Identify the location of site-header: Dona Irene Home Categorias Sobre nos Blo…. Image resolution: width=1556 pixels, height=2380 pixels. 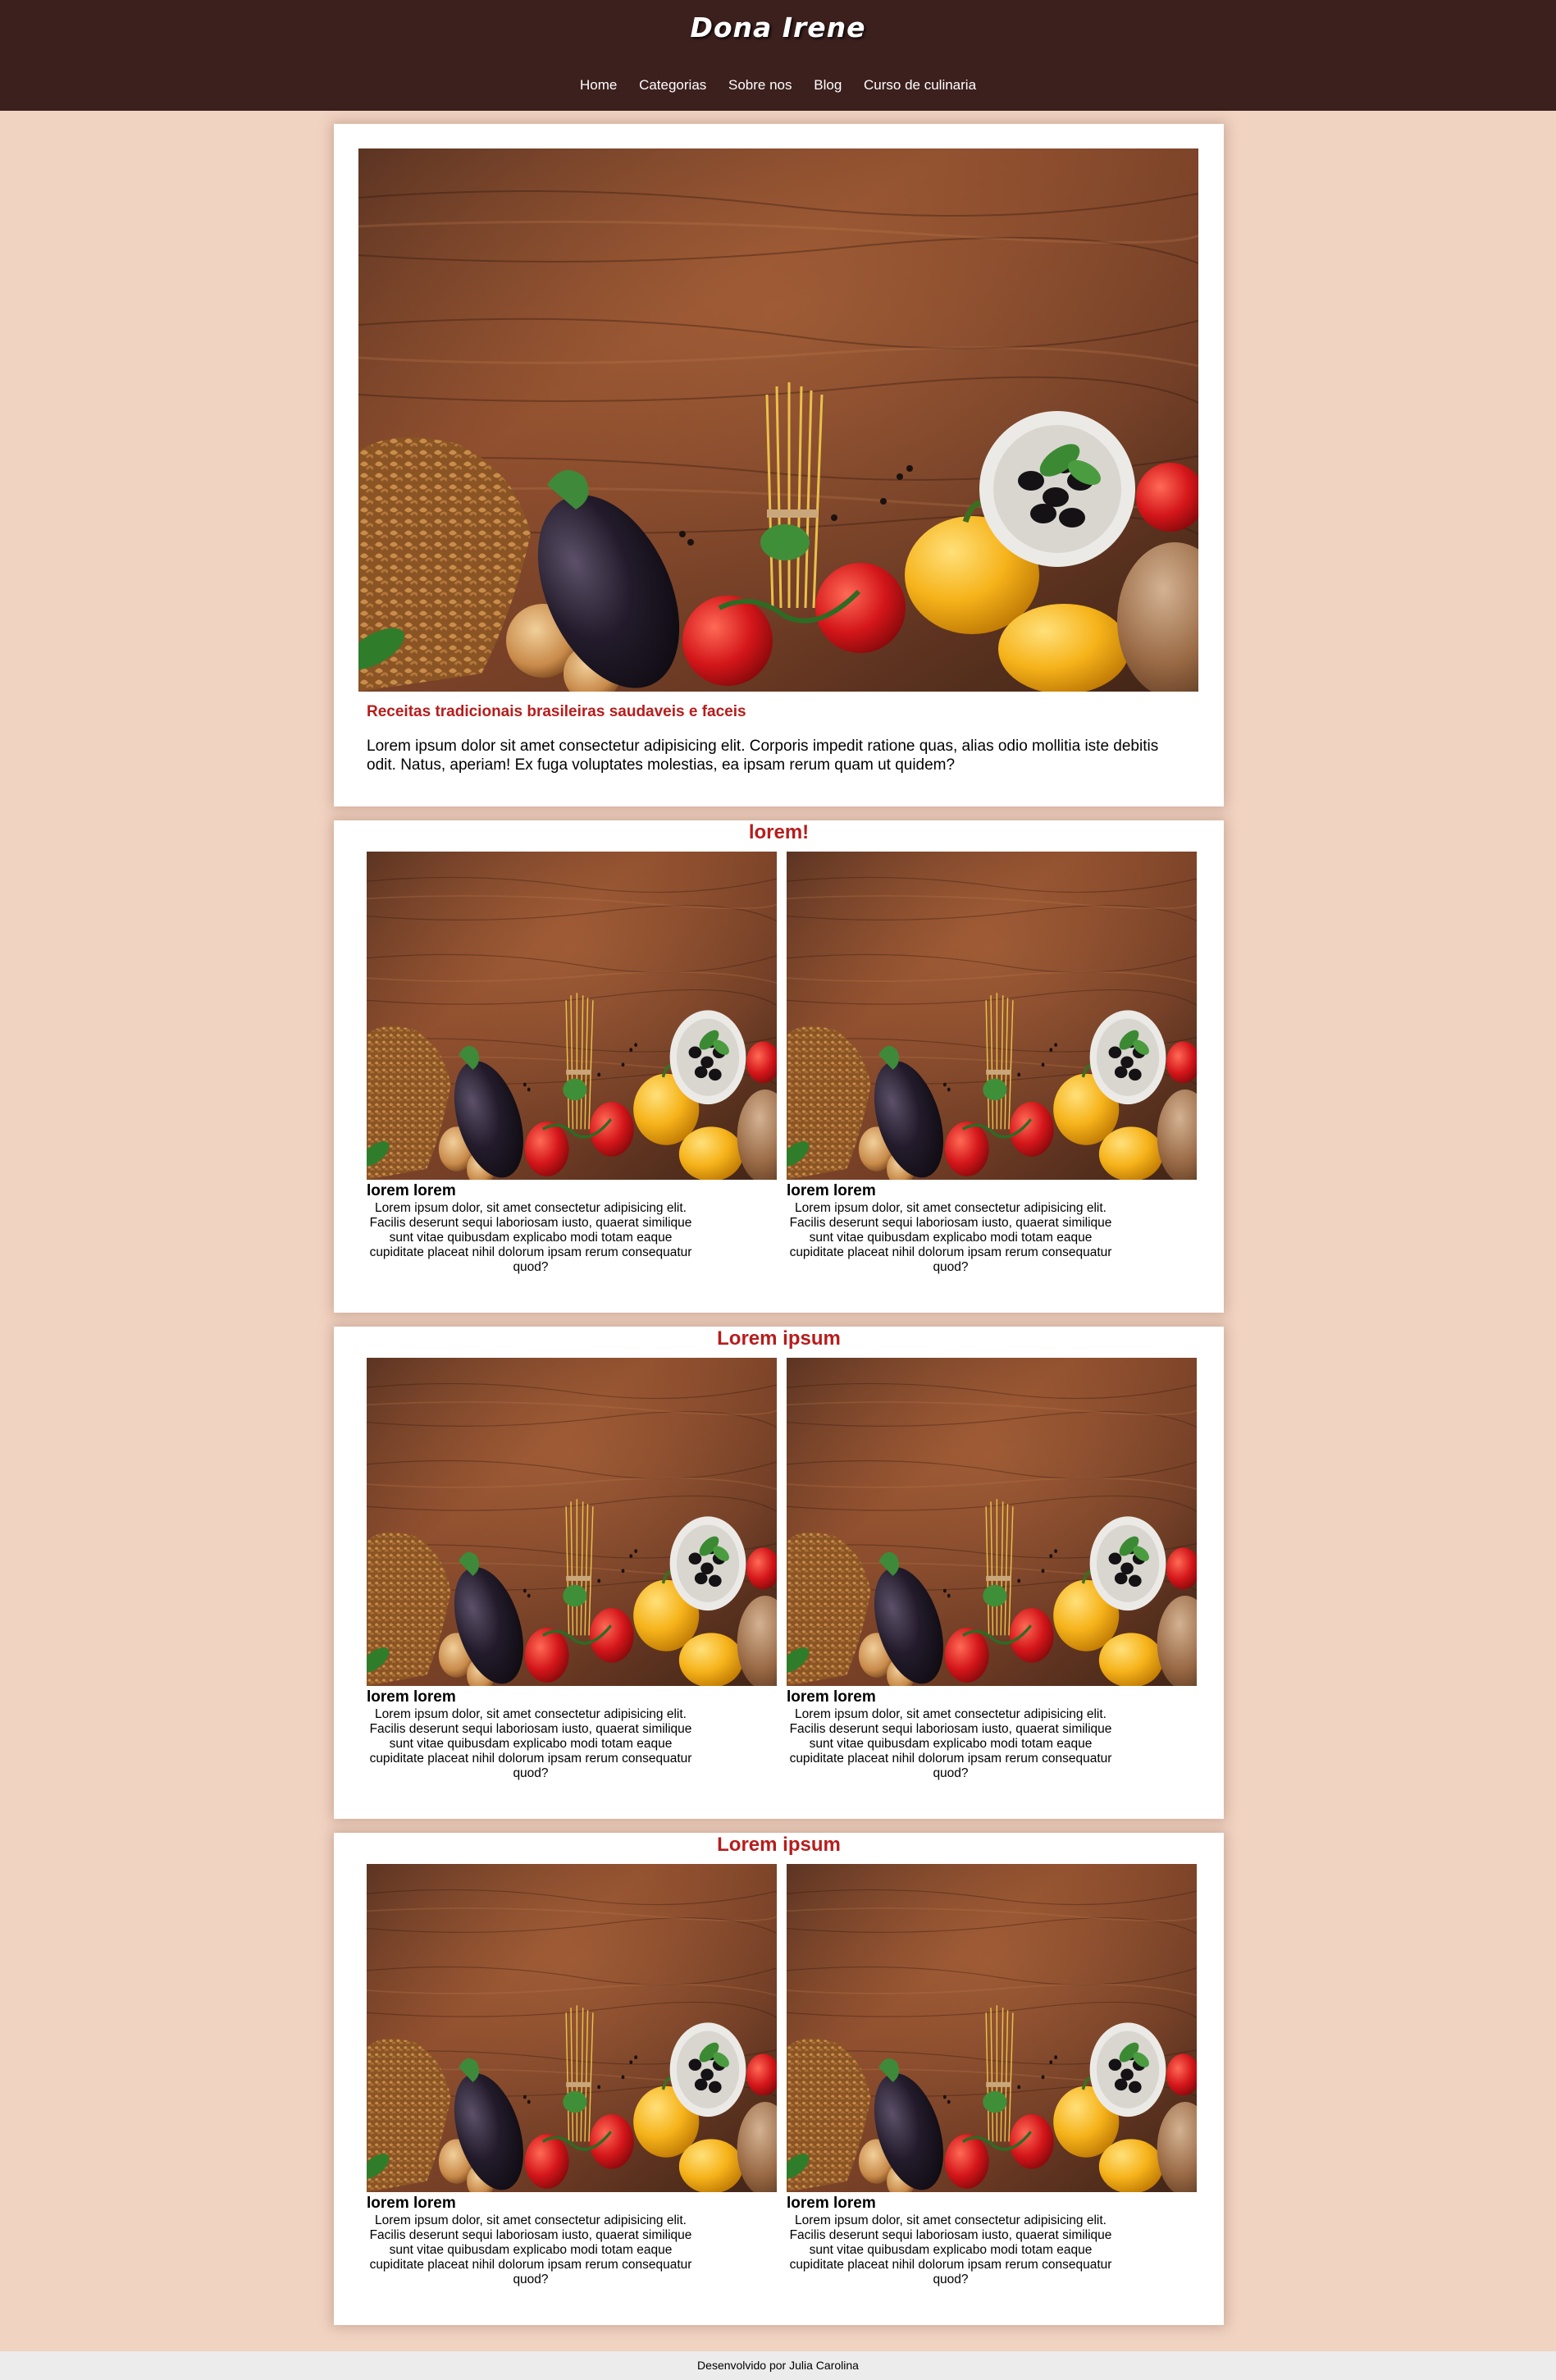
(778, 56).